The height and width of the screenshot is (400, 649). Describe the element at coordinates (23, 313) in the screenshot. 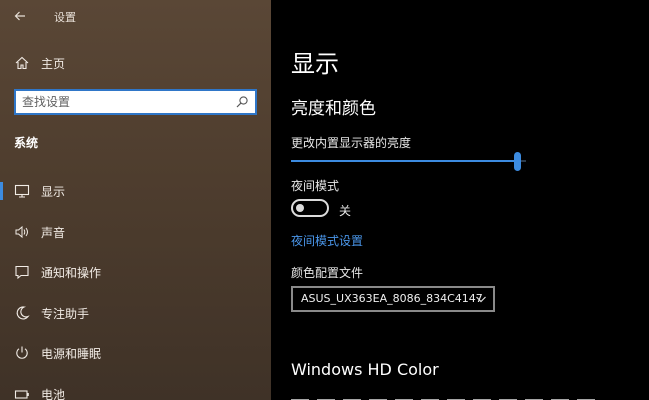

I see `moon-icon` at that location.